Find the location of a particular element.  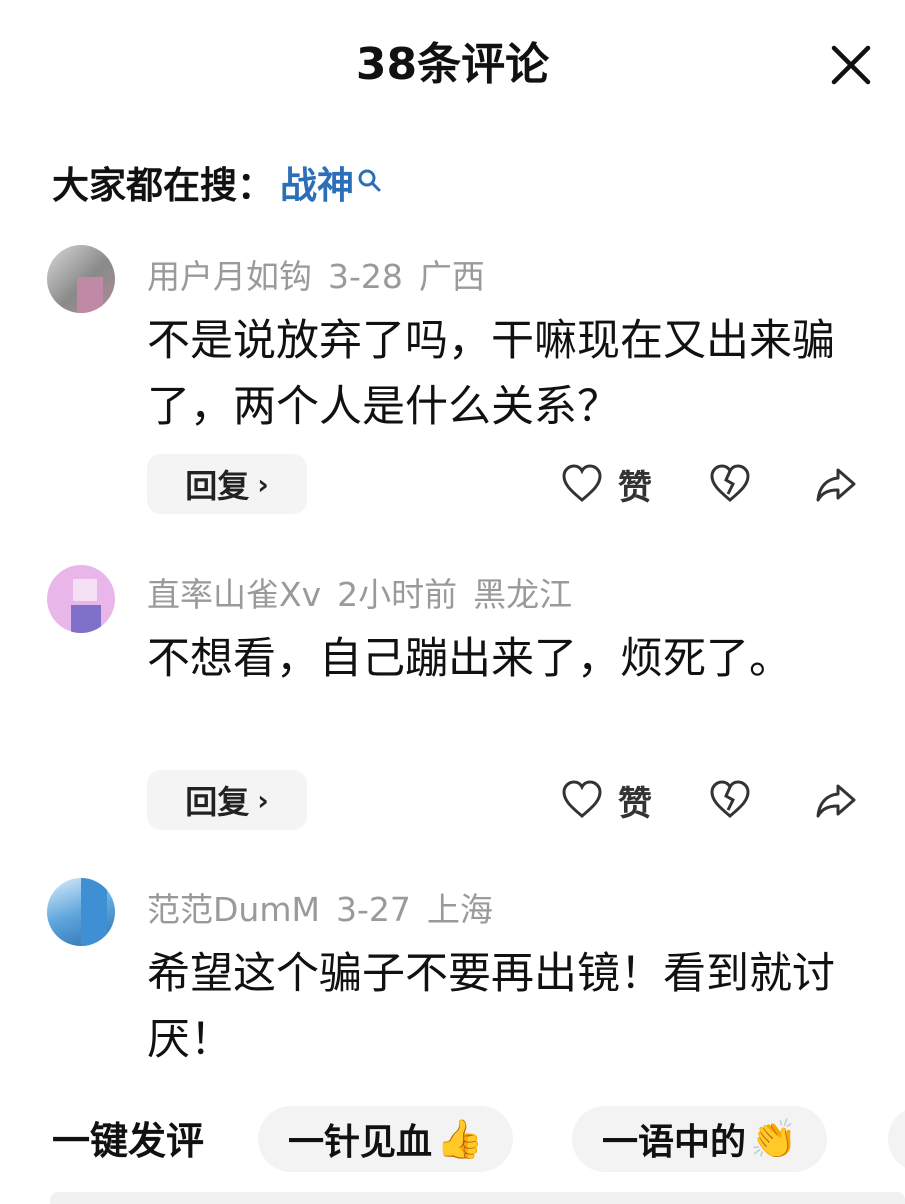

comments-header: 38条评论 is located at coordinates (452, 65).